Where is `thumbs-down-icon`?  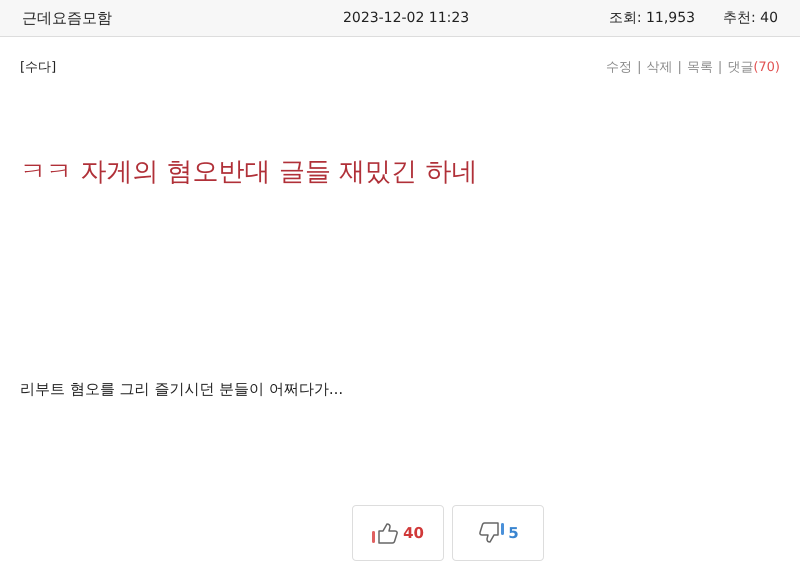 thumbs-down-icon is located at coordinates (491, 533).